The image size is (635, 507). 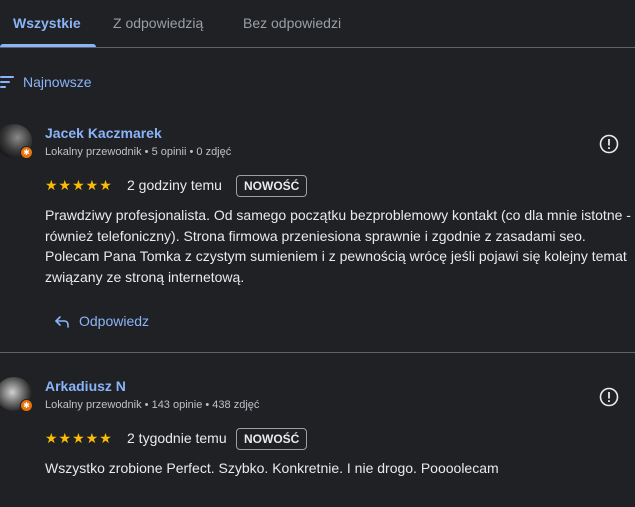 I want to click on review-divider, so click(x=317, y=352).